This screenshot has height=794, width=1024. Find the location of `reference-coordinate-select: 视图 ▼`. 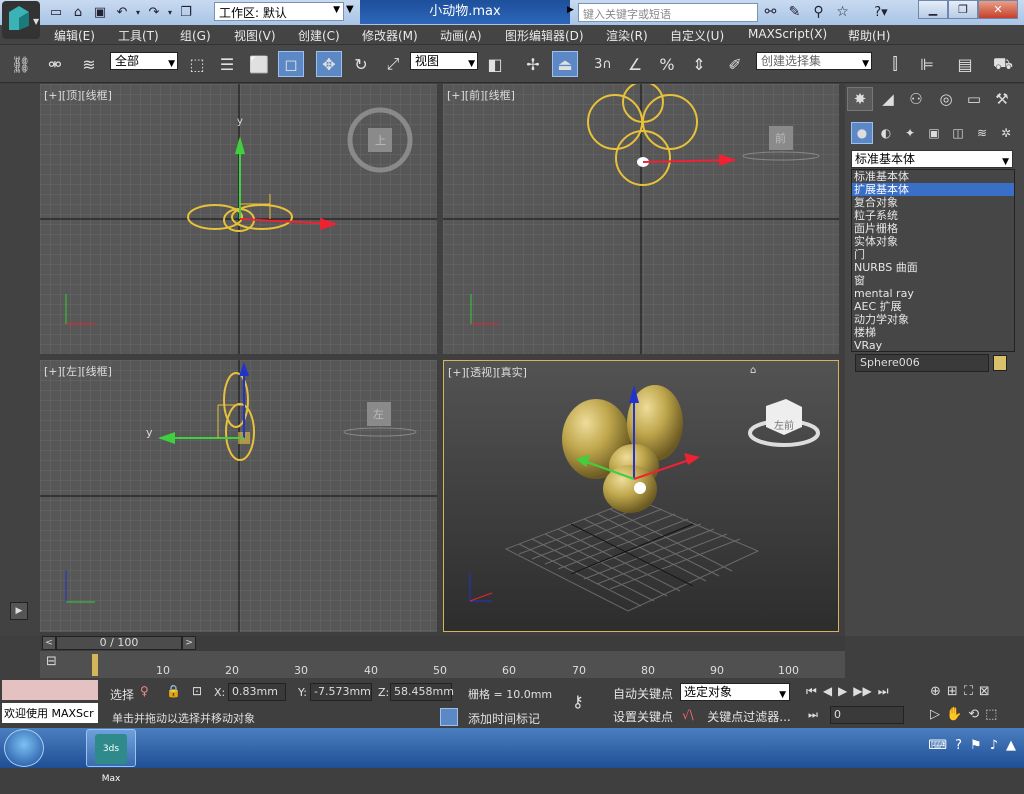

reference-coordinate-select: 视图 ▼ is located at coordinates (444, 61).